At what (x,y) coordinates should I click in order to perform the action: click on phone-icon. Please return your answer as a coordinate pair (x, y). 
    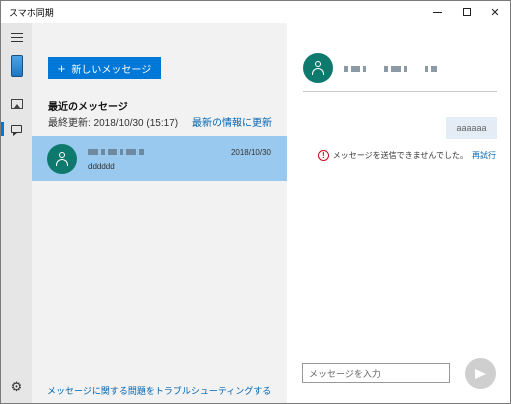
    Looking at the image, I should click on (16, 66).